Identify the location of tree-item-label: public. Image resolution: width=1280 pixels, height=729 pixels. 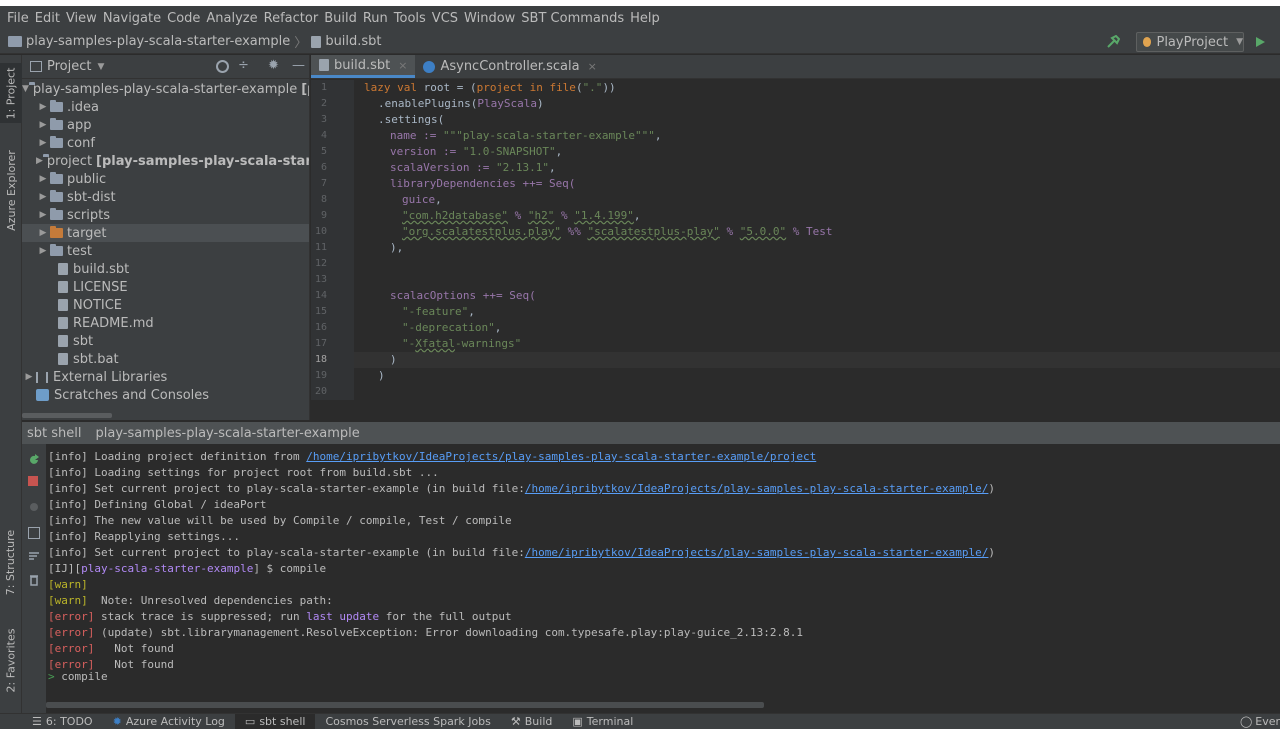
(87, 179).